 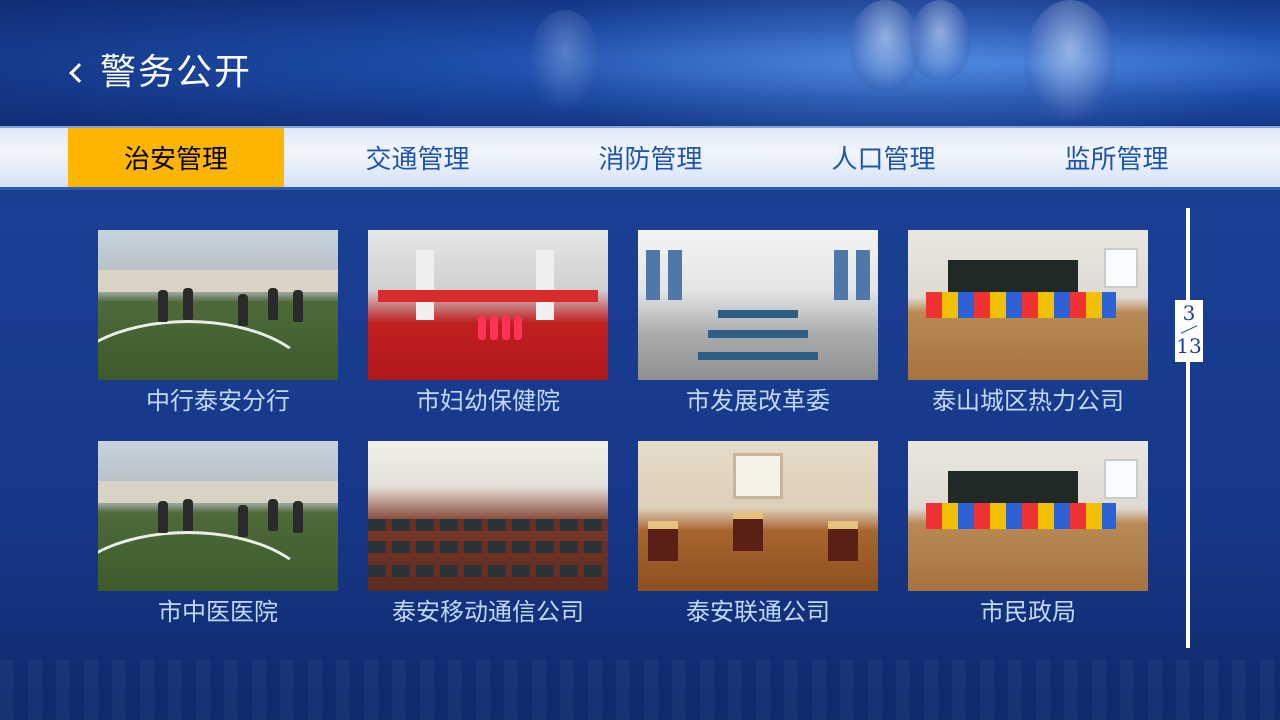 I want to click on grid-item: 泰安移动通信公司, so click(x=488, y=537).